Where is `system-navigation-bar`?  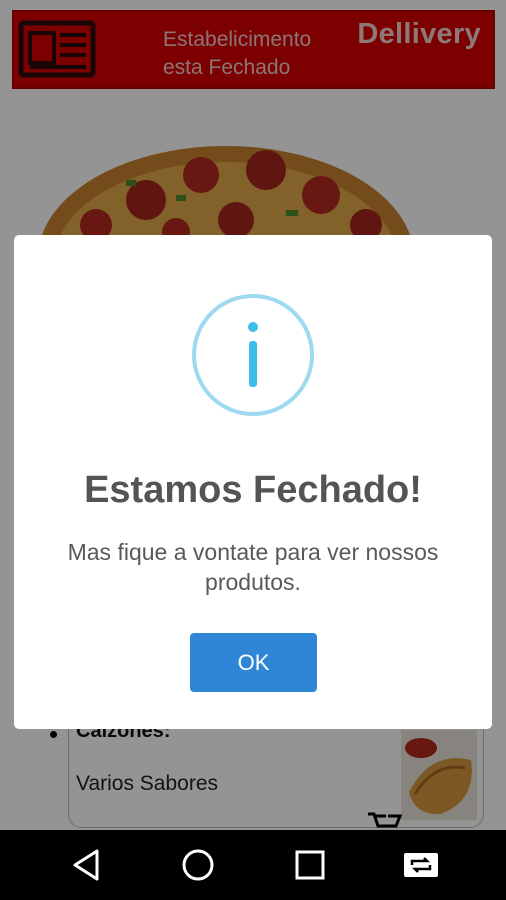 system-navigation-bar is located at coordinates (253, 865).